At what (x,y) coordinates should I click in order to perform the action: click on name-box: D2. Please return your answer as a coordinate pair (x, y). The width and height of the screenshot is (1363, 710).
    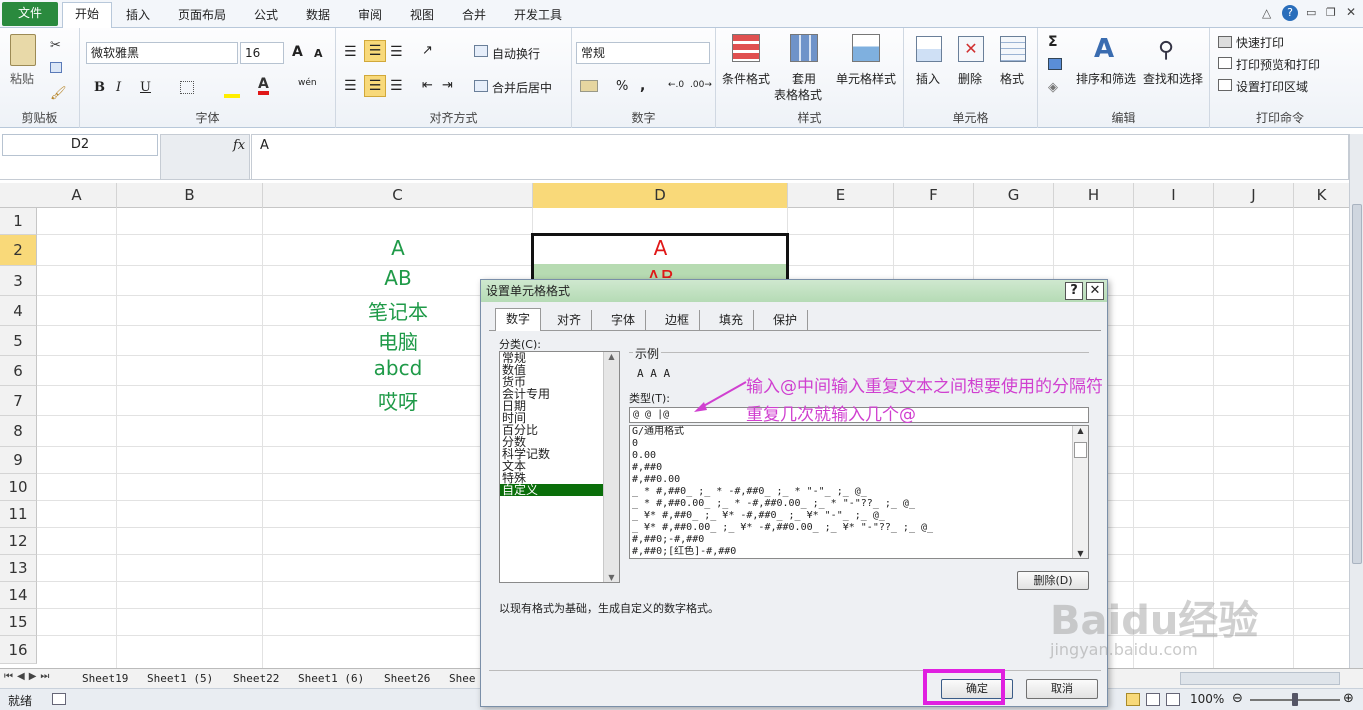
    Looking at the image, I should click on (80, 145).